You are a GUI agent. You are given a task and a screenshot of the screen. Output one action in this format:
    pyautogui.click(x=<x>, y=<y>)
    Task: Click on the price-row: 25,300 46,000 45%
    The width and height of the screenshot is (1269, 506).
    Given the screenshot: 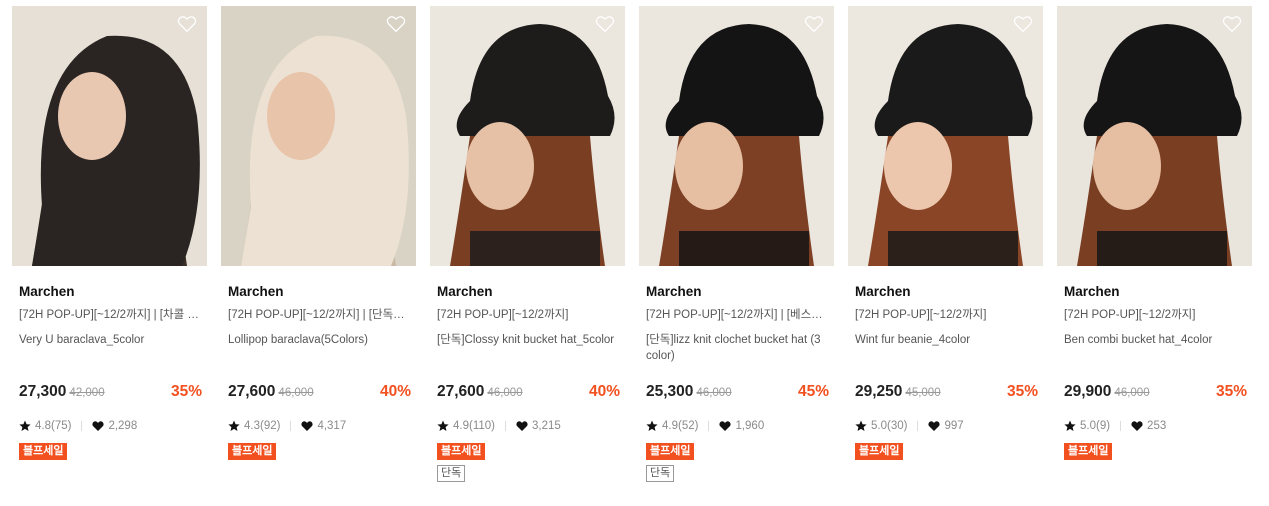 What is the action you would take?
    pyautogui.click(x=737, y=394)
    